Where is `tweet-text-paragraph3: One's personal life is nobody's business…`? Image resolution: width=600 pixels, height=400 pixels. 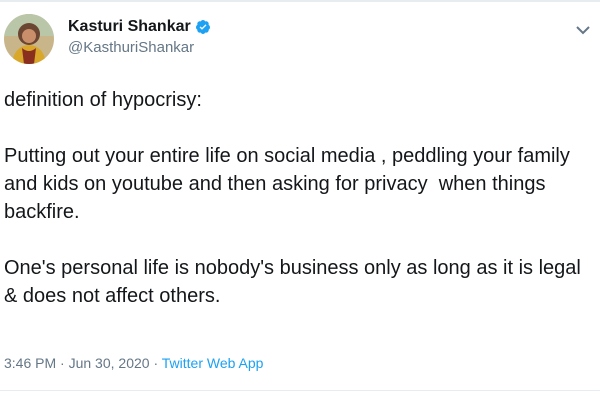
tweet-text-paragraph3: One's personal life is nobody's business… is located at coordinates (295, 282).